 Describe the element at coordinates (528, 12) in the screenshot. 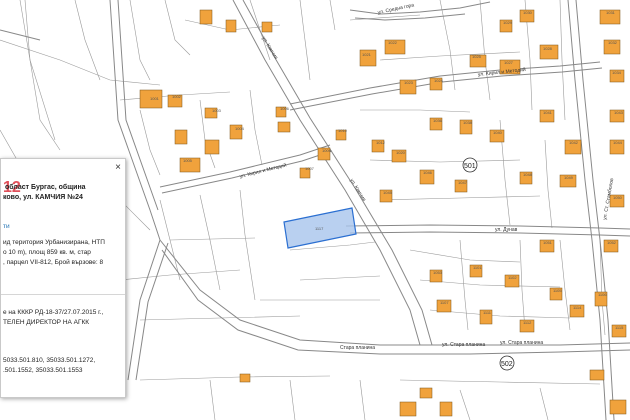

I see `parcel-number: 1030` at that location.